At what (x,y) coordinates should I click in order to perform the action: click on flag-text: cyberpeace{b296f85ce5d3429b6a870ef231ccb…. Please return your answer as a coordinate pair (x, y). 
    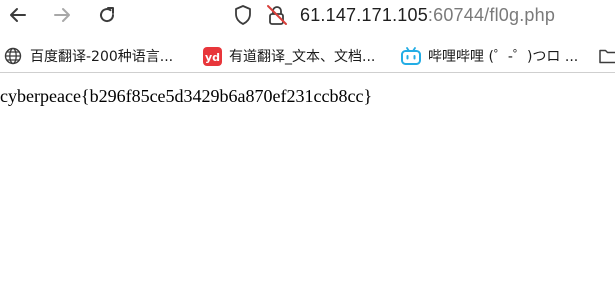
    Looking at the image, I should click on (186, 96).